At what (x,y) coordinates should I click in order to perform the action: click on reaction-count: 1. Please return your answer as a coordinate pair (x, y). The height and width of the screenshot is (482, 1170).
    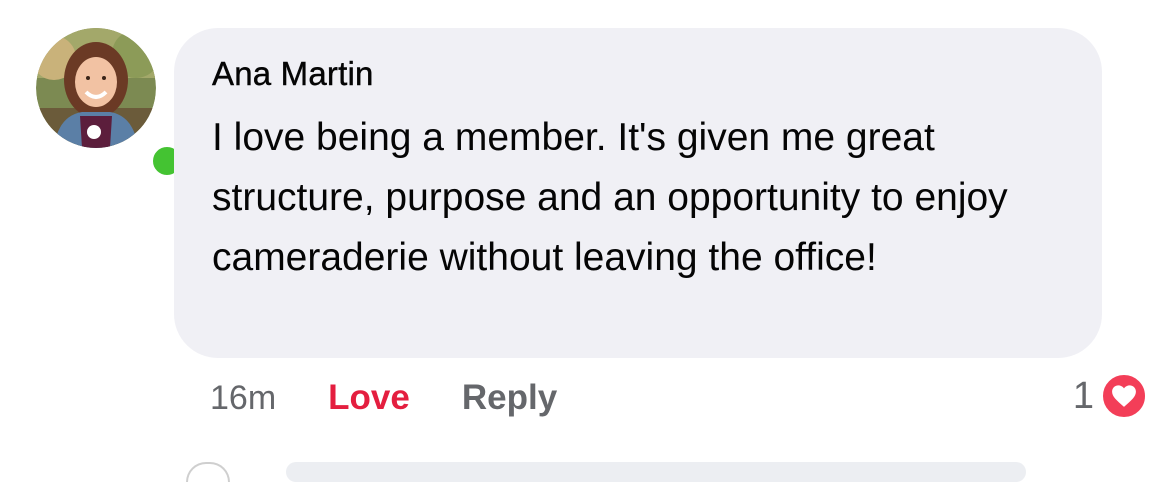
    Looking at the image, I should click on (1083, 395).